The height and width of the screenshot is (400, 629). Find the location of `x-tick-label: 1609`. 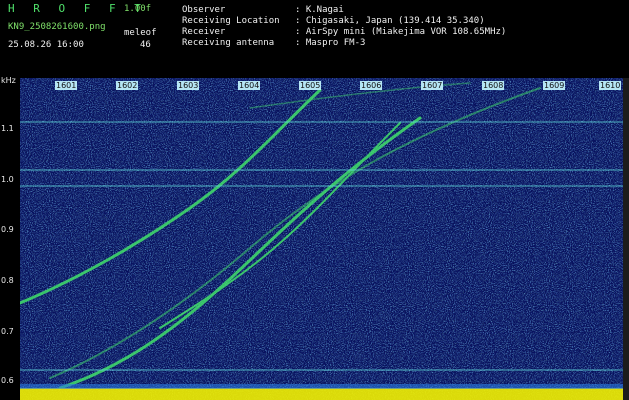

x-tick-label: 1609 is located at coordinates (554, 85).